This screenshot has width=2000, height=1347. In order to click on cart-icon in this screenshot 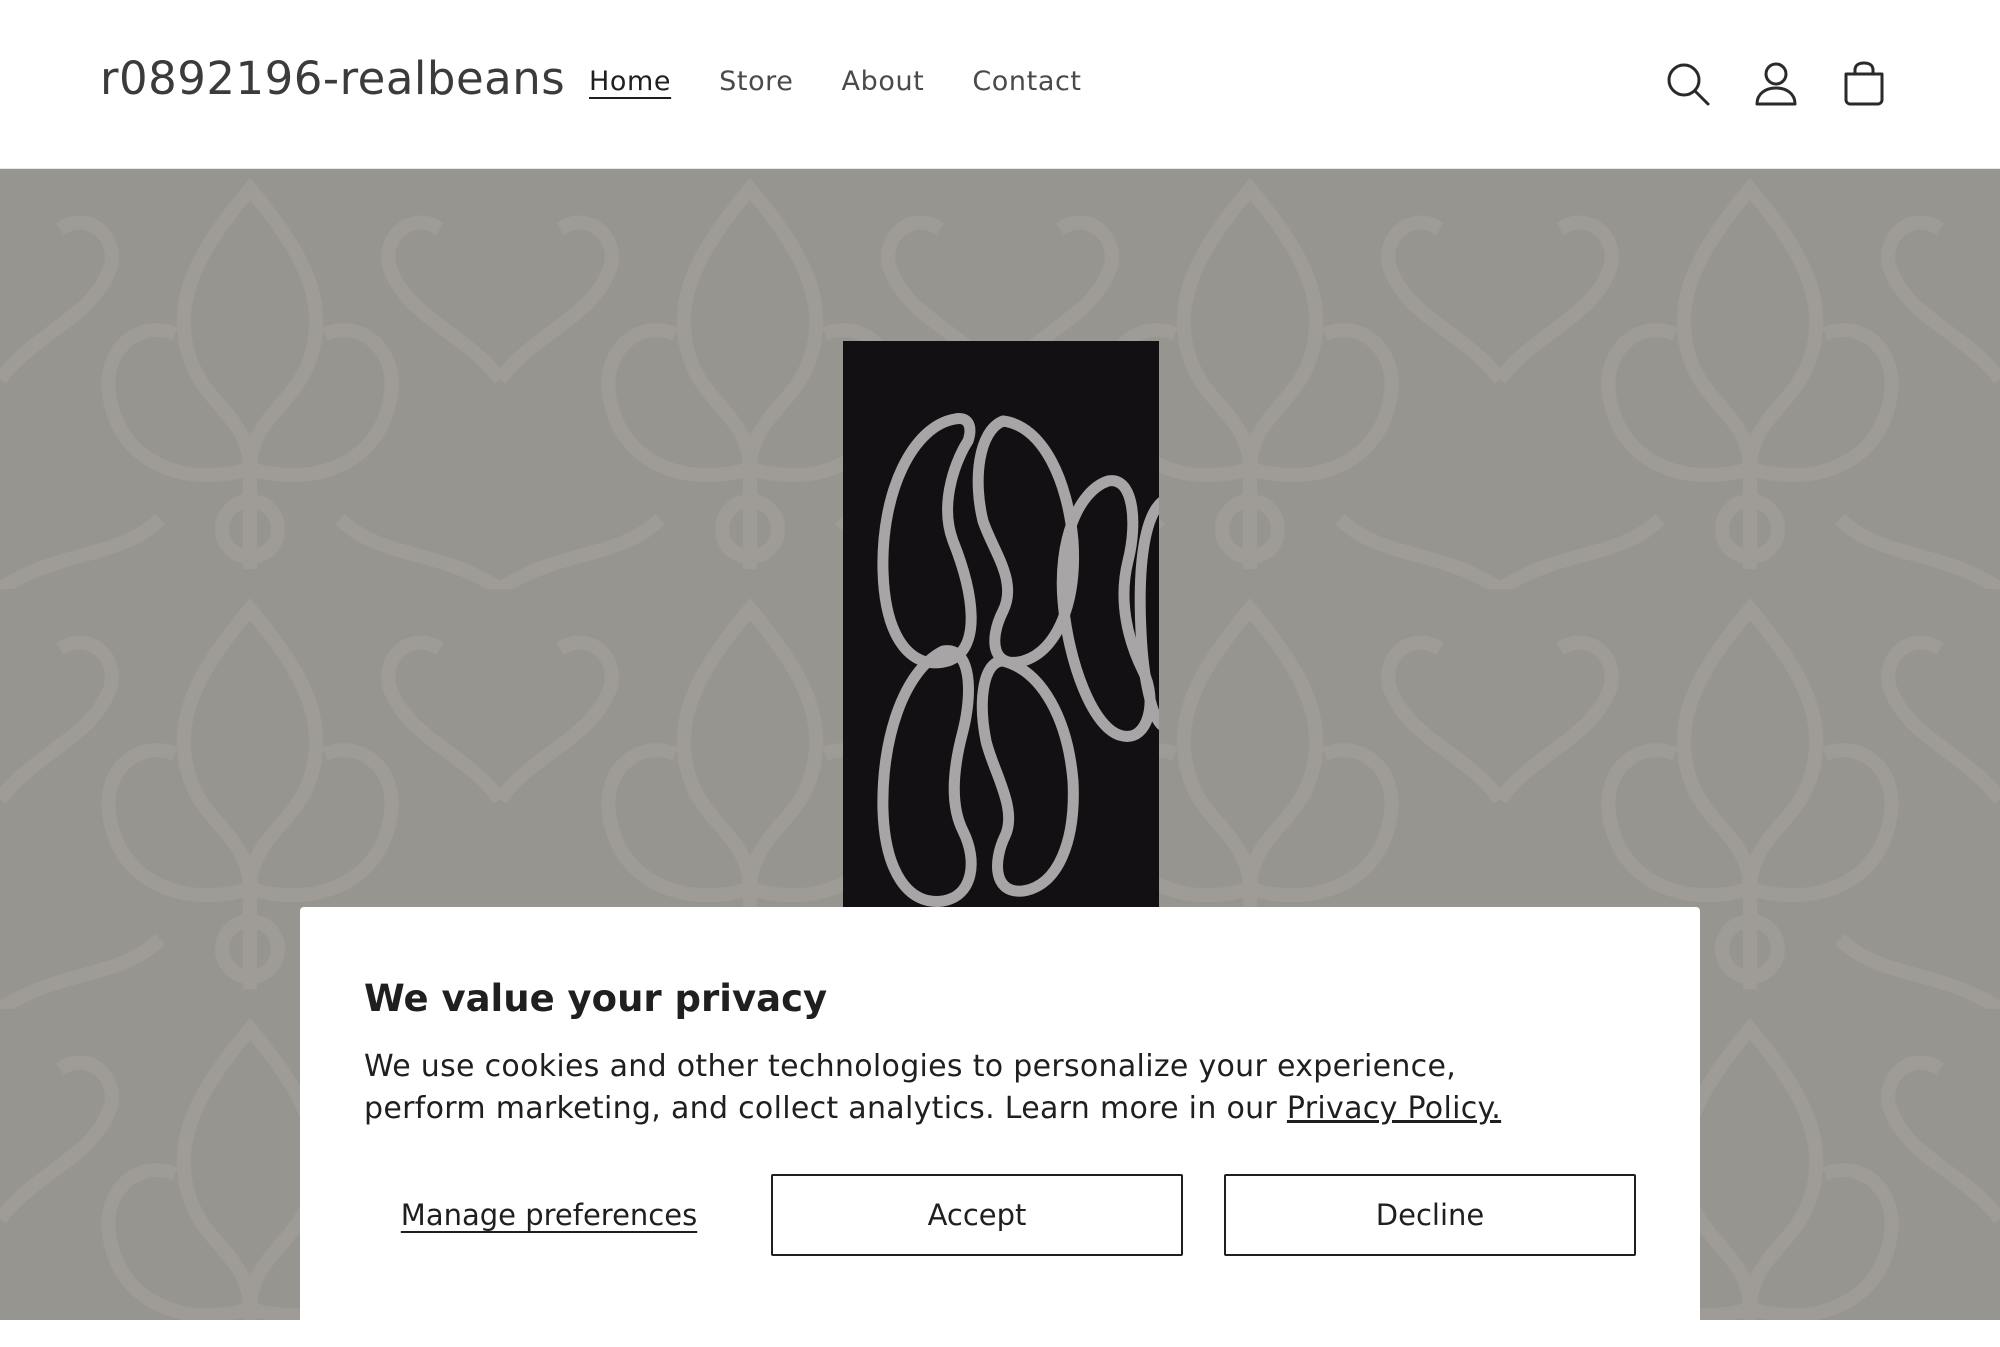, I will do `click(1864, 84)`.